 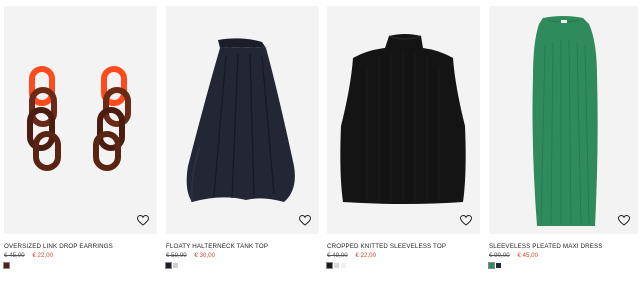 What do you see at coordinates (80, 256) in the screenshot?
I see `price-row: € 45,00 € 22,00` at bounding box center [80, 256].